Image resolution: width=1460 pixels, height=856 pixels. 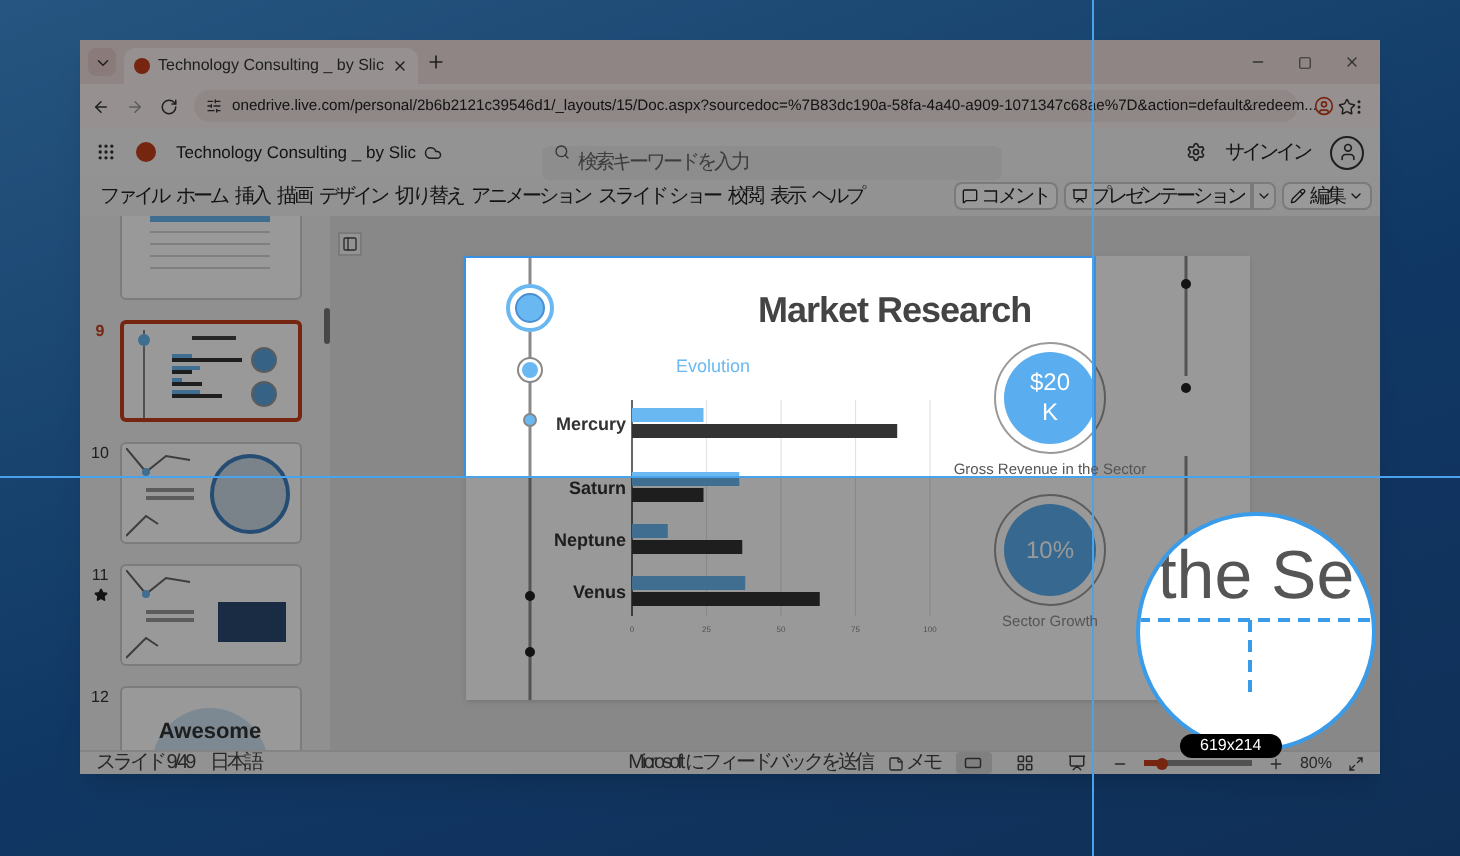 I want to click on ribbon-tab: ホーム, so click(x=201, y=196).